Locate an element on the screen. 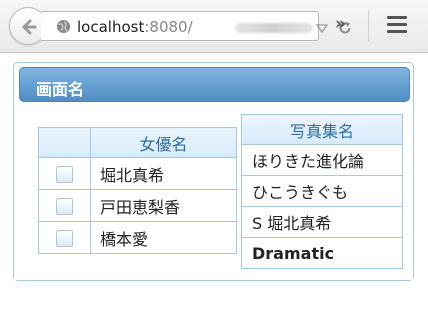 The width and height of the screenshot is (428, 310). page-title: 画面名 is located at coordinates (214, 84).